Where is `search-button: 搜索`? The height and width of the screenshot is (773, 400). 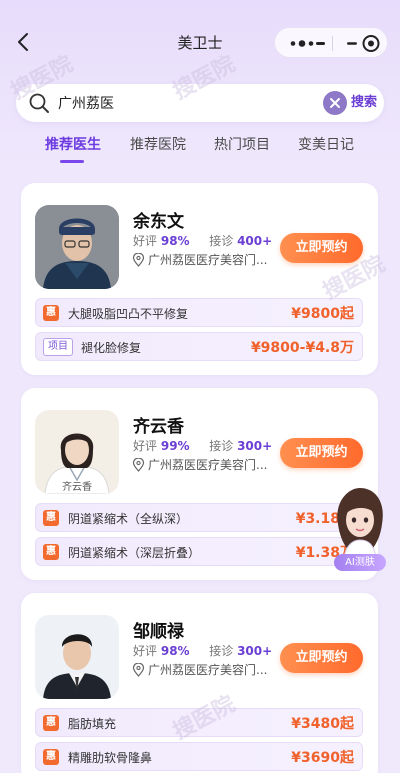
search-button: 搜索 is located at coordinates (369, 103).